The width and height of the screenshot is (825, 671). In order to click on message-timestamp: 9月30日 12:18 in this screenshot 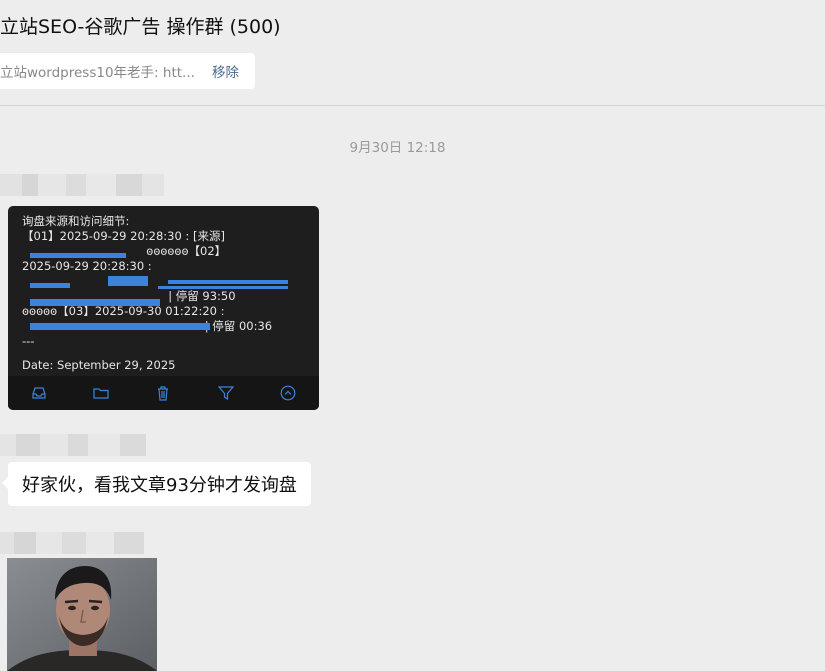, I will do `click(397, 148)`.